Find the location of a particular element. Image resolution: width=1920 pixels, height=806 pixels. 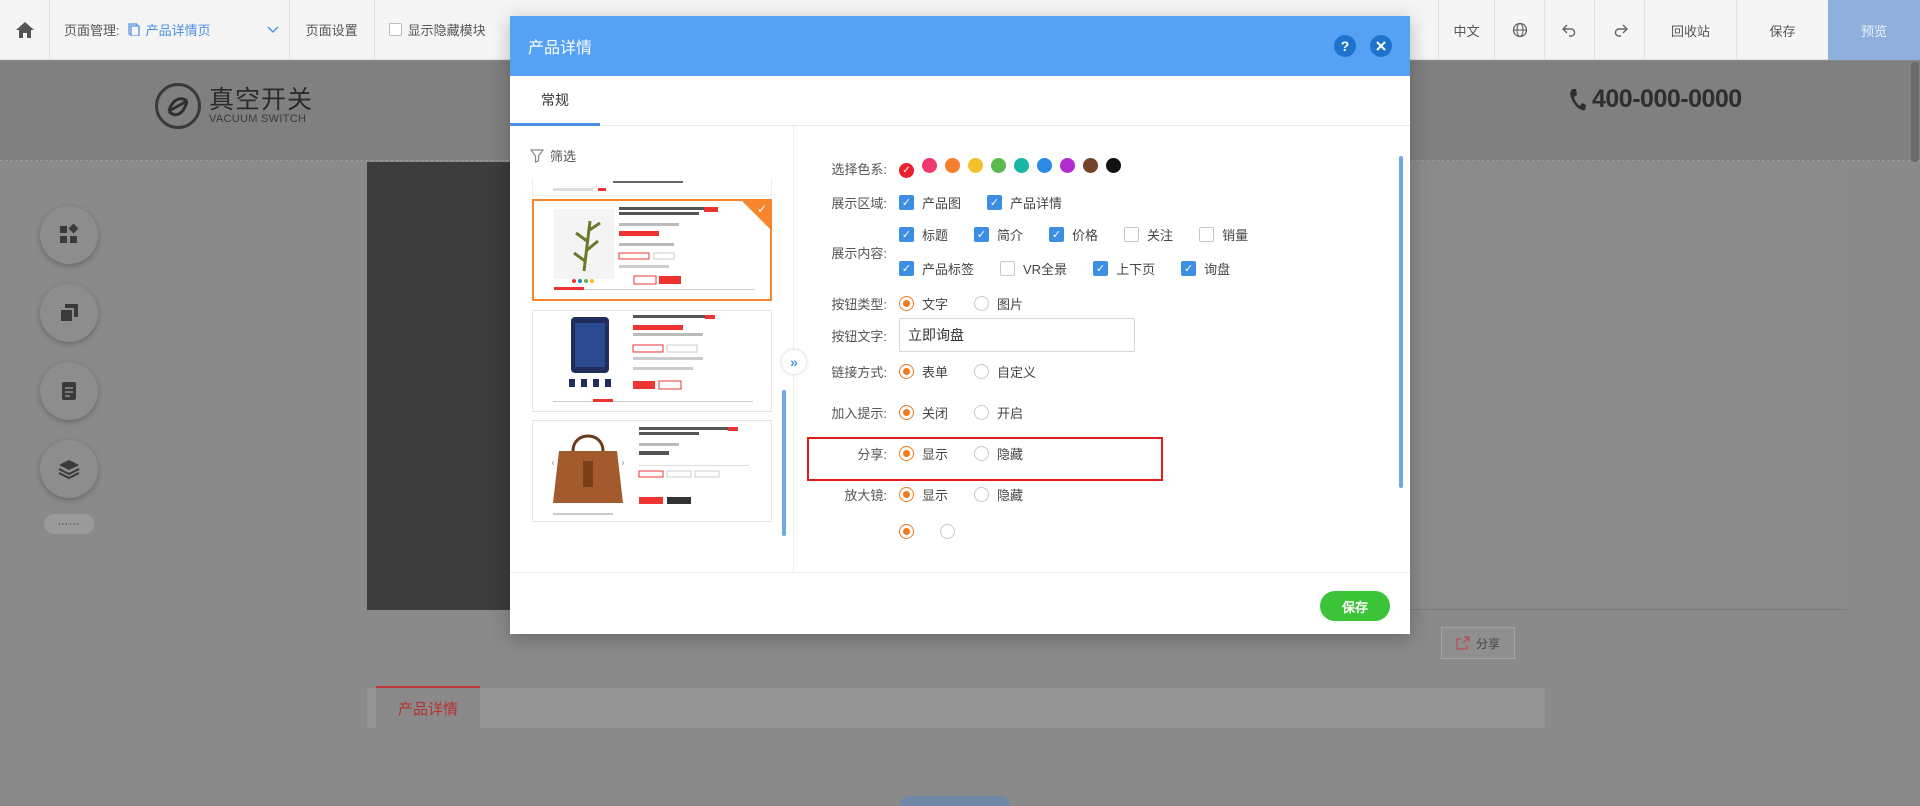

preview-button: 预览 is located at coordinates (1874, 30).